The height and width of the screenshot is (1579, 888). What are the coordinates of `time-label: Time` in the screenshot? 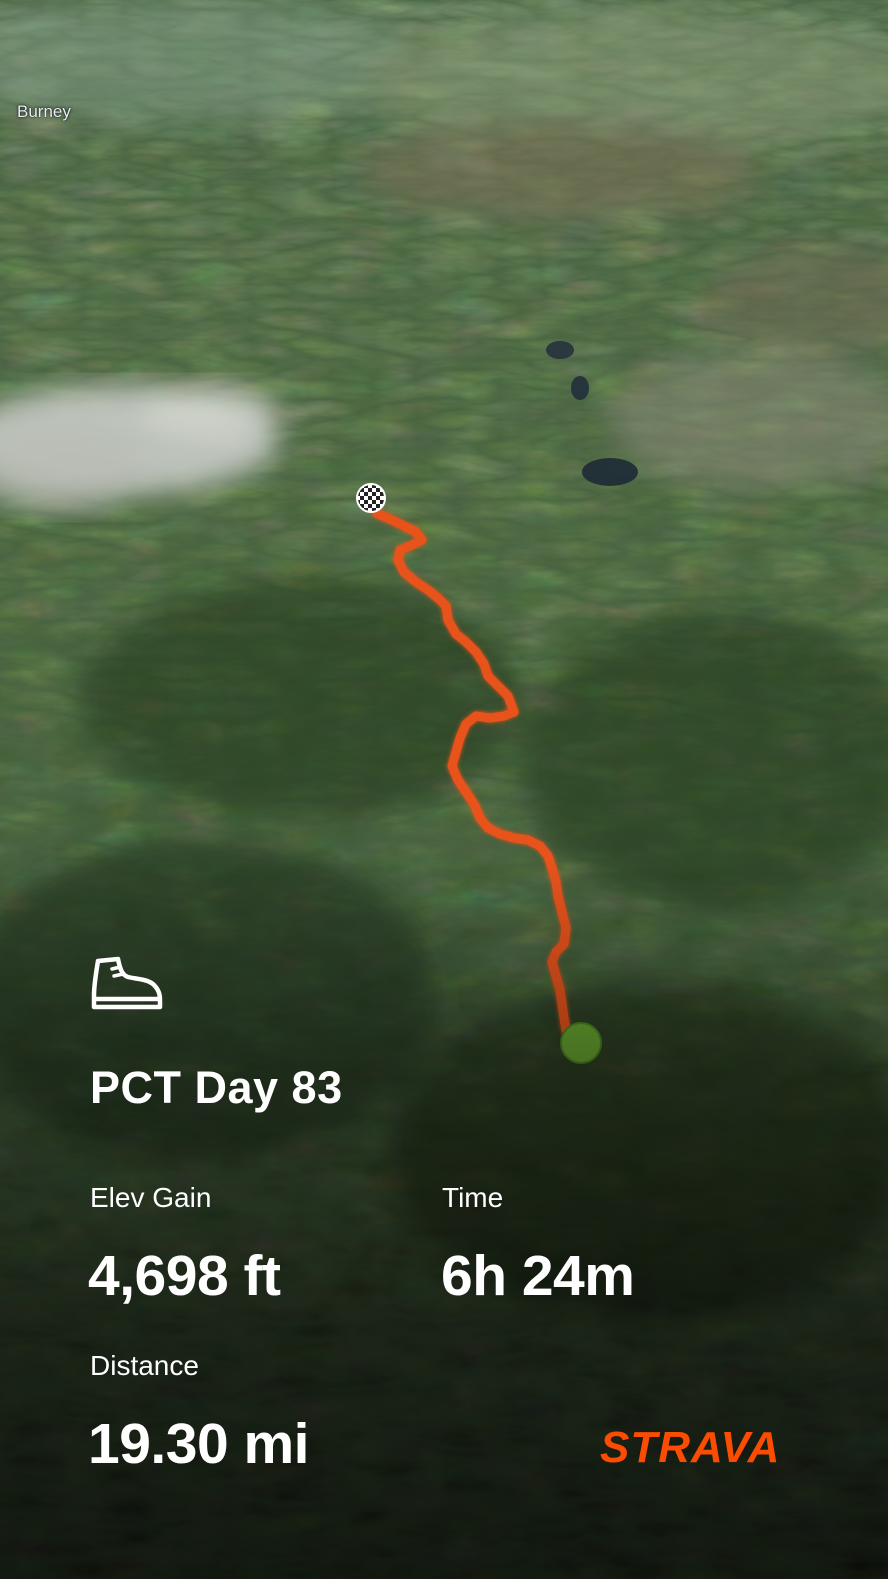 It's located at (473, 1197).